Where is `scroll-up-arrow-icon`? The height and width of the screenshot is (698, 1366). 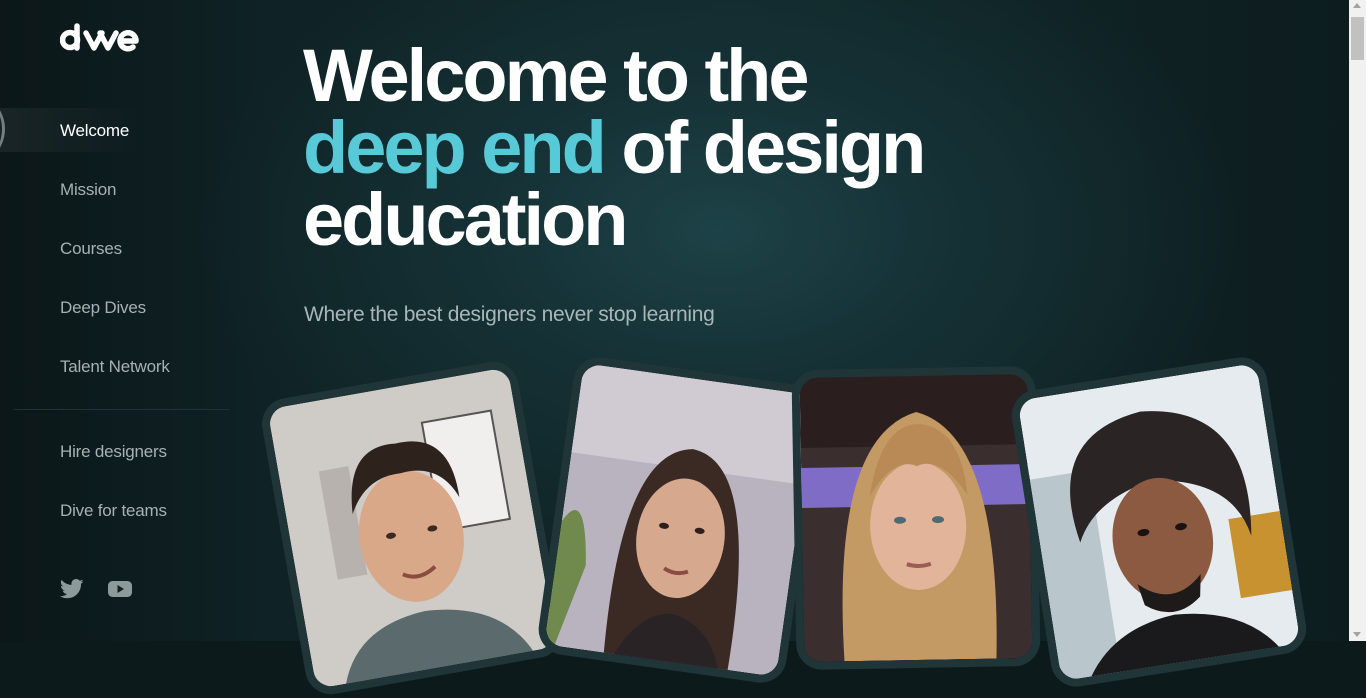 scroll-up-arrow-icon is located at coordinates (1357, 5).